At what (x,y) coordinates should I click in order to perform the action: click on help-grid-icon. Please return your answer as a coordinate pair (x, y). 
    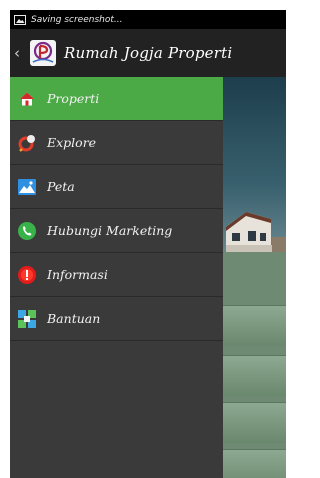
    Looking at the image, I should click on (27, 318).